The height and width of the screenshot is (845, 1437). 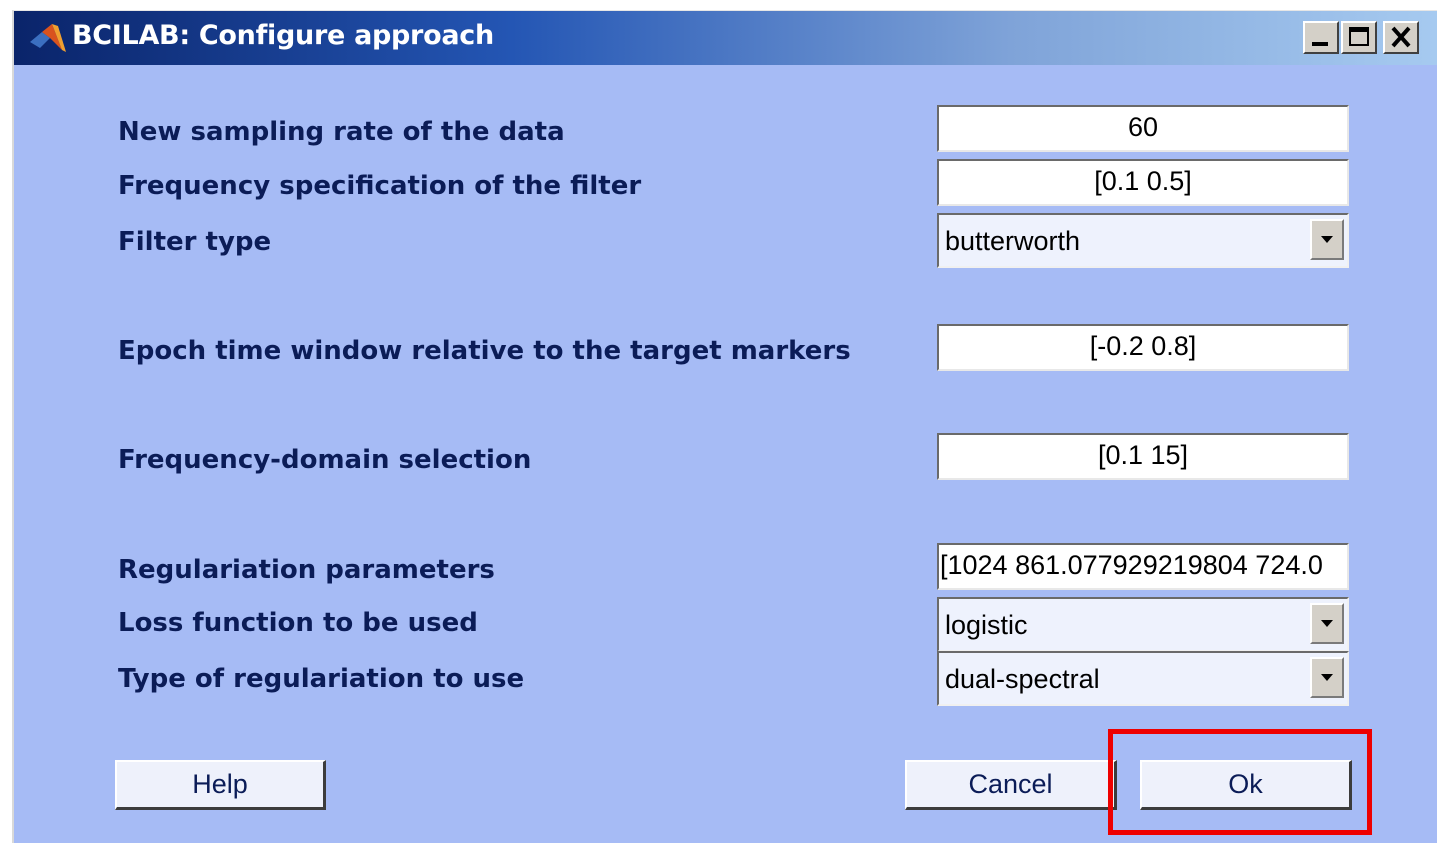 I want to click on filter-freq-label: Frequency specification of the filter, so click(x=380, y=186).